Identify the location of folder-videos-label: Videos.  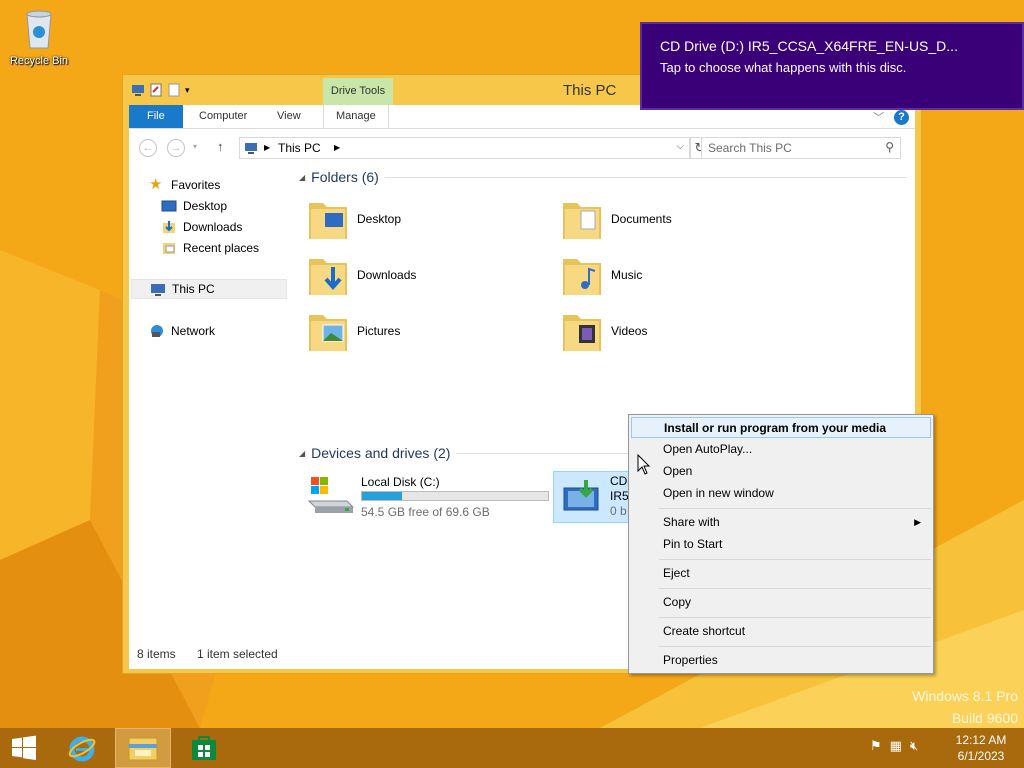
(629, 331).